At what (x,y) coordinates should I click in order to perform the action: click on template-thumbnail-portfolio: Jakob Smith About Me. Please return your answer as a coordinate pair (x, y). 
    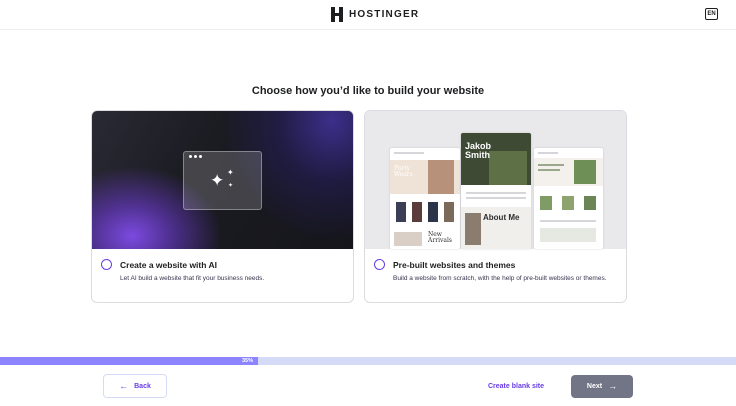
    Looking at the image, I should click on (496, 191).